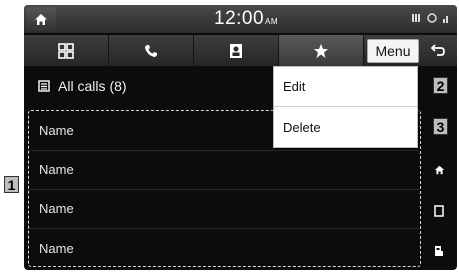 The width and height of the screenshot is (459, 272). I want to click on side-contact-button, so click(439, 251).